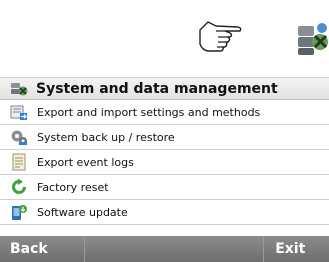  Describe the element at coordinates (85, 162) in the screenshot. I see `menu-item-label: Export event logs` at that location.